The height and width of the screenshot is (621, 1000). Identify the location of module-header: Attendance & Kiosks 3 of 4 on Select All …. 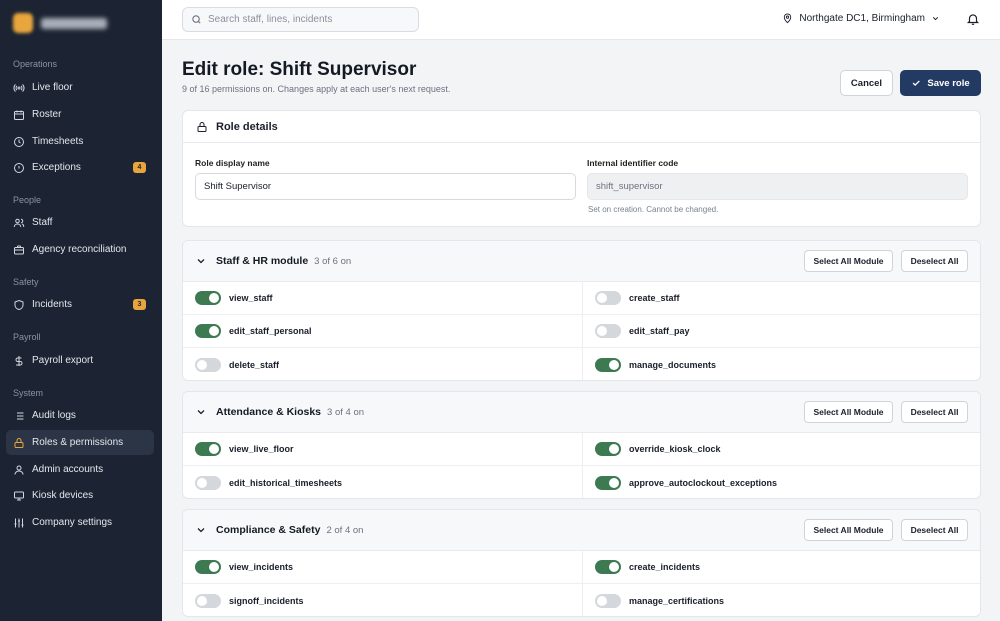
(581, 412).